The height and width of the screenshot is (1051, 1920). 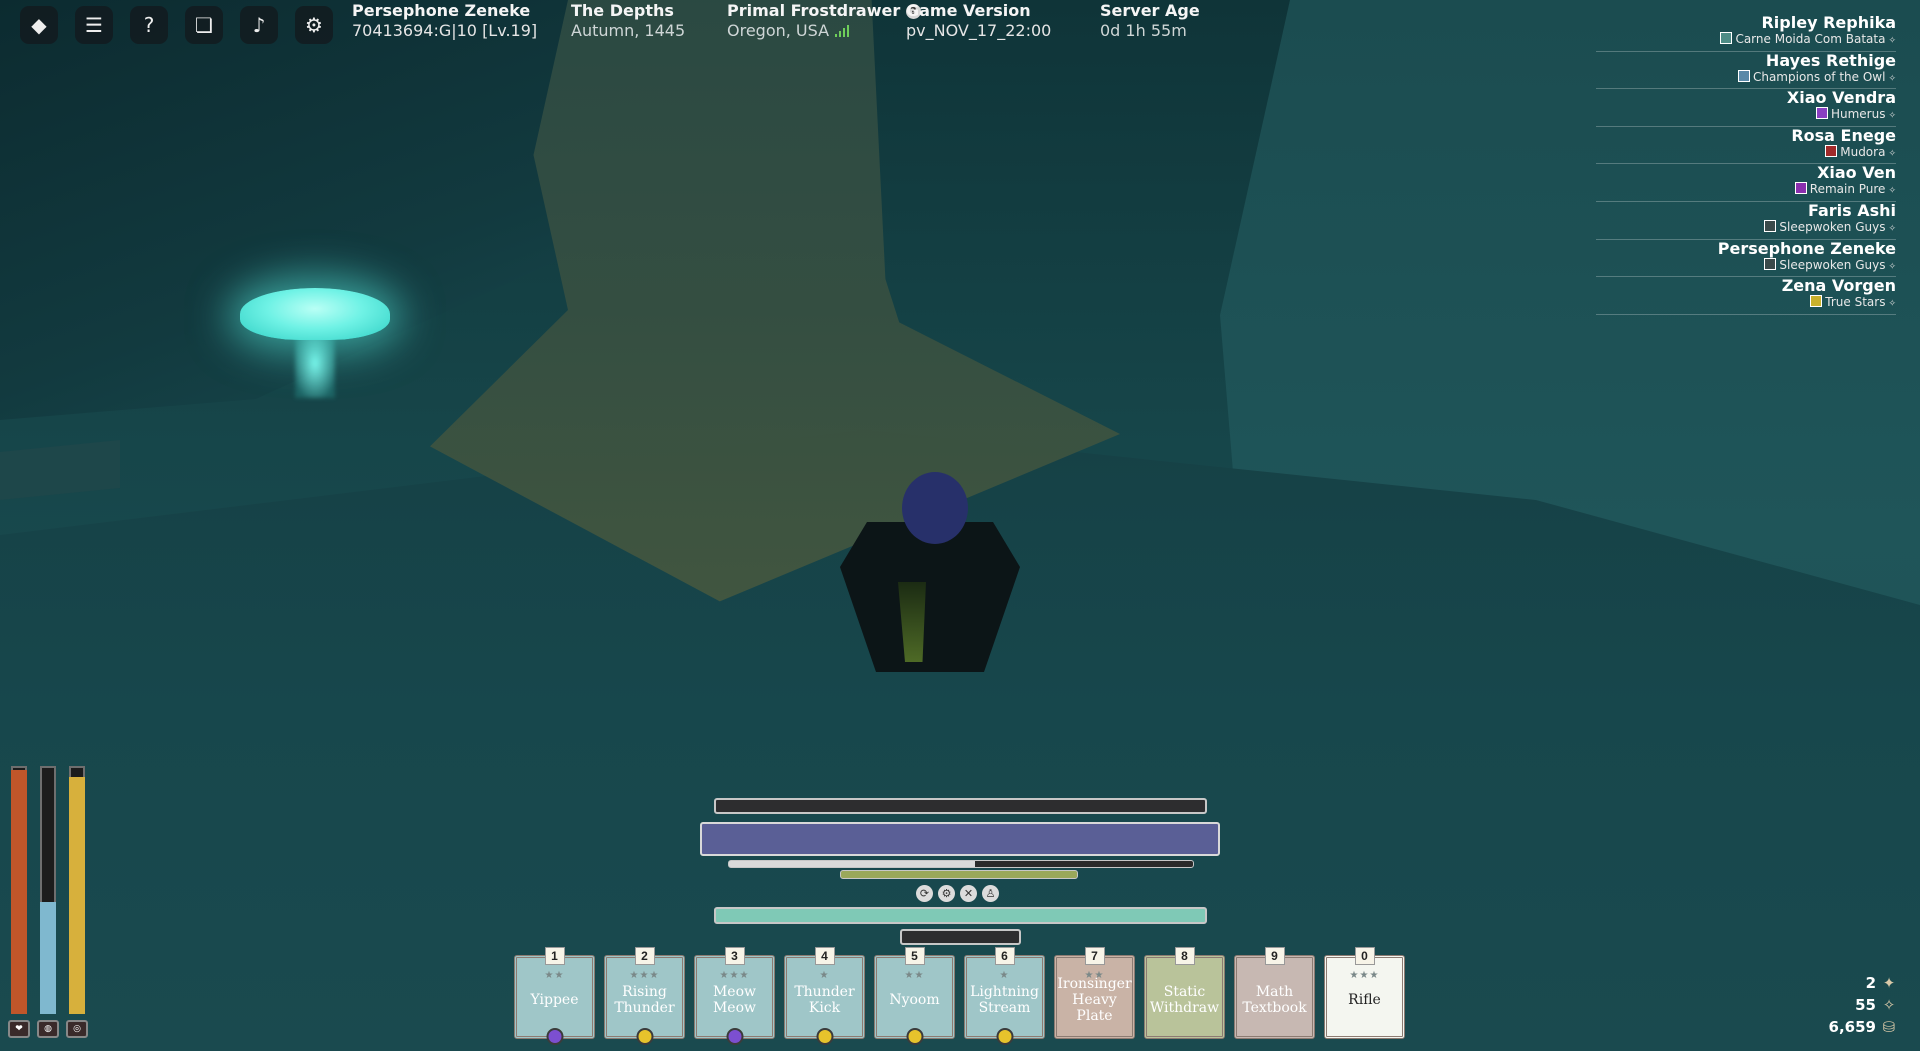 I want to click on blood-bar, so click(x=960, y=915).